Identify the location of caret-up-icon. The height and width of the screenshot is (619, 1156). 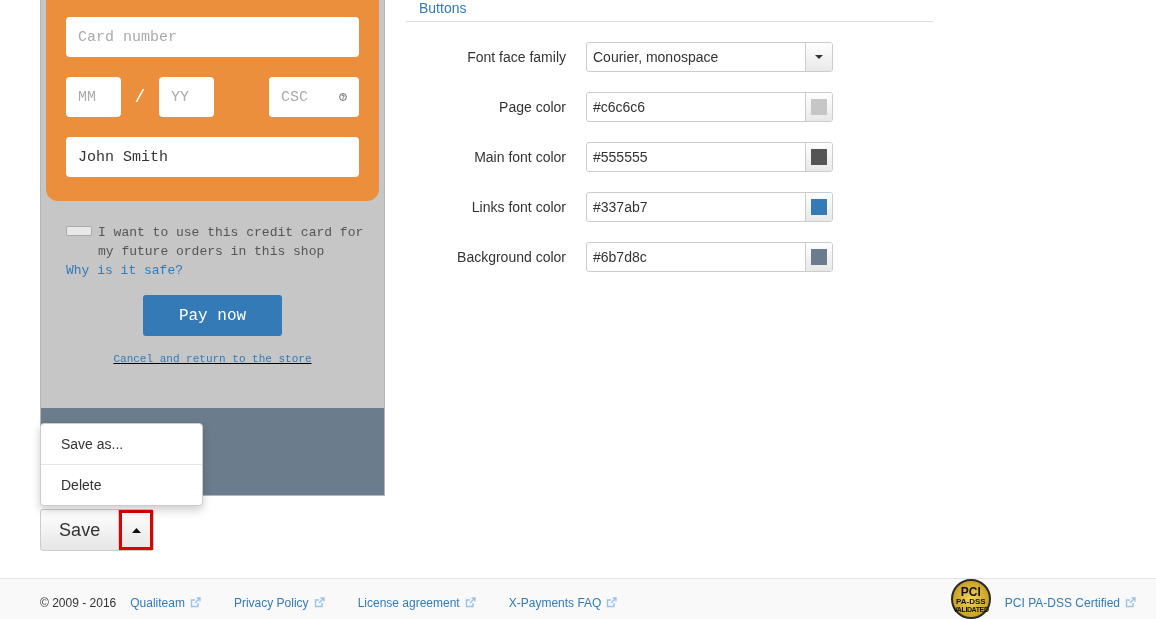
(136, 530).